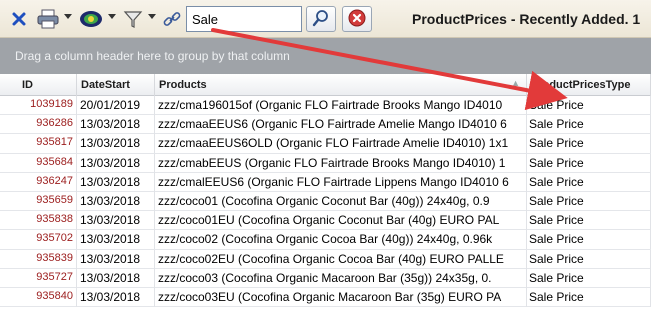 Image resolution: width=651 pixels, height=327 pixels. What do you see at coordinates (38, 278) in the screenshot?
I see `cell-id: 935727` at bounding box center [38, 278].